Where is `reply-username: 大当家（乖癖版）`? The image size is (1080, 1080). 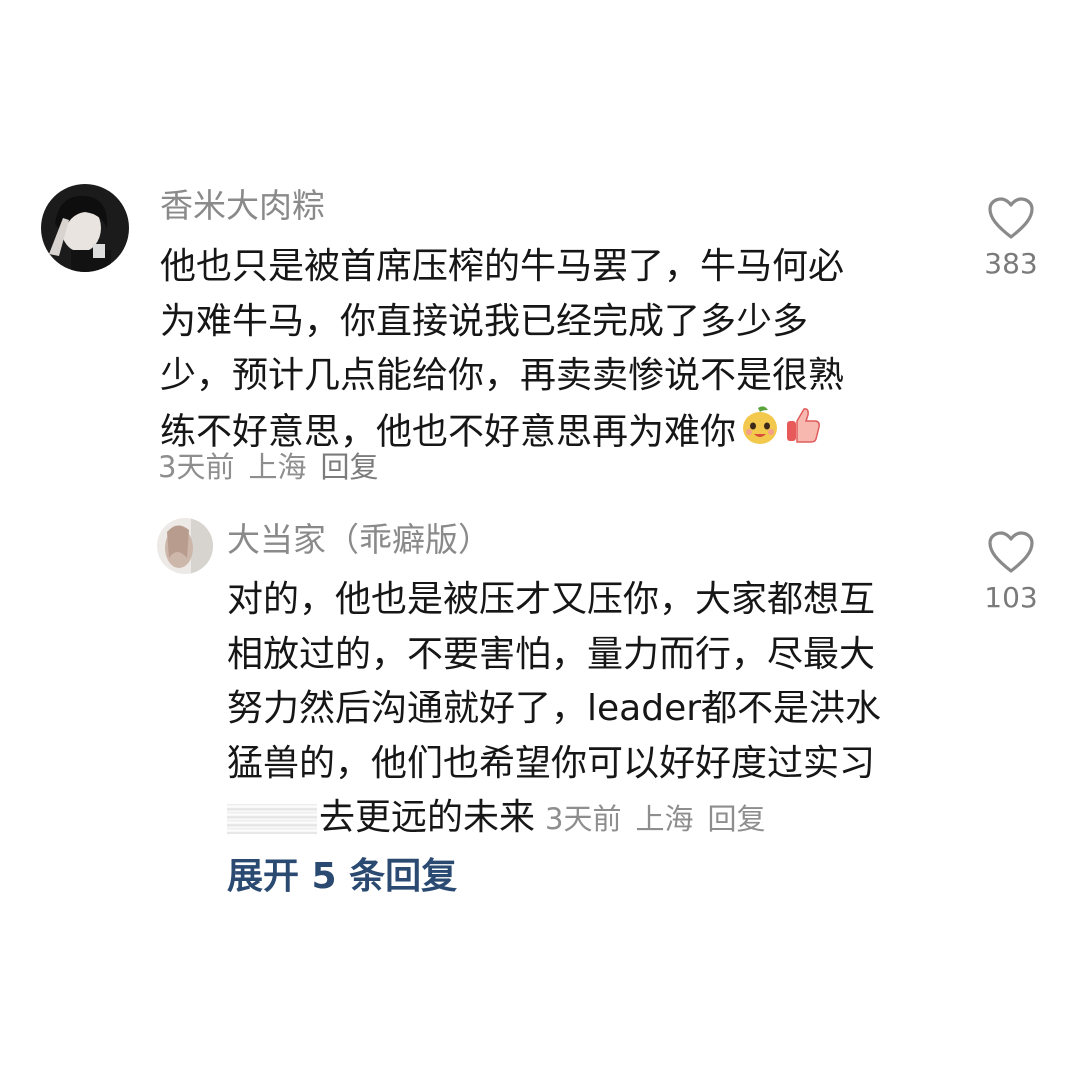 reply-username: 大当家（乖癖版） is located at coordinates (359, 540).